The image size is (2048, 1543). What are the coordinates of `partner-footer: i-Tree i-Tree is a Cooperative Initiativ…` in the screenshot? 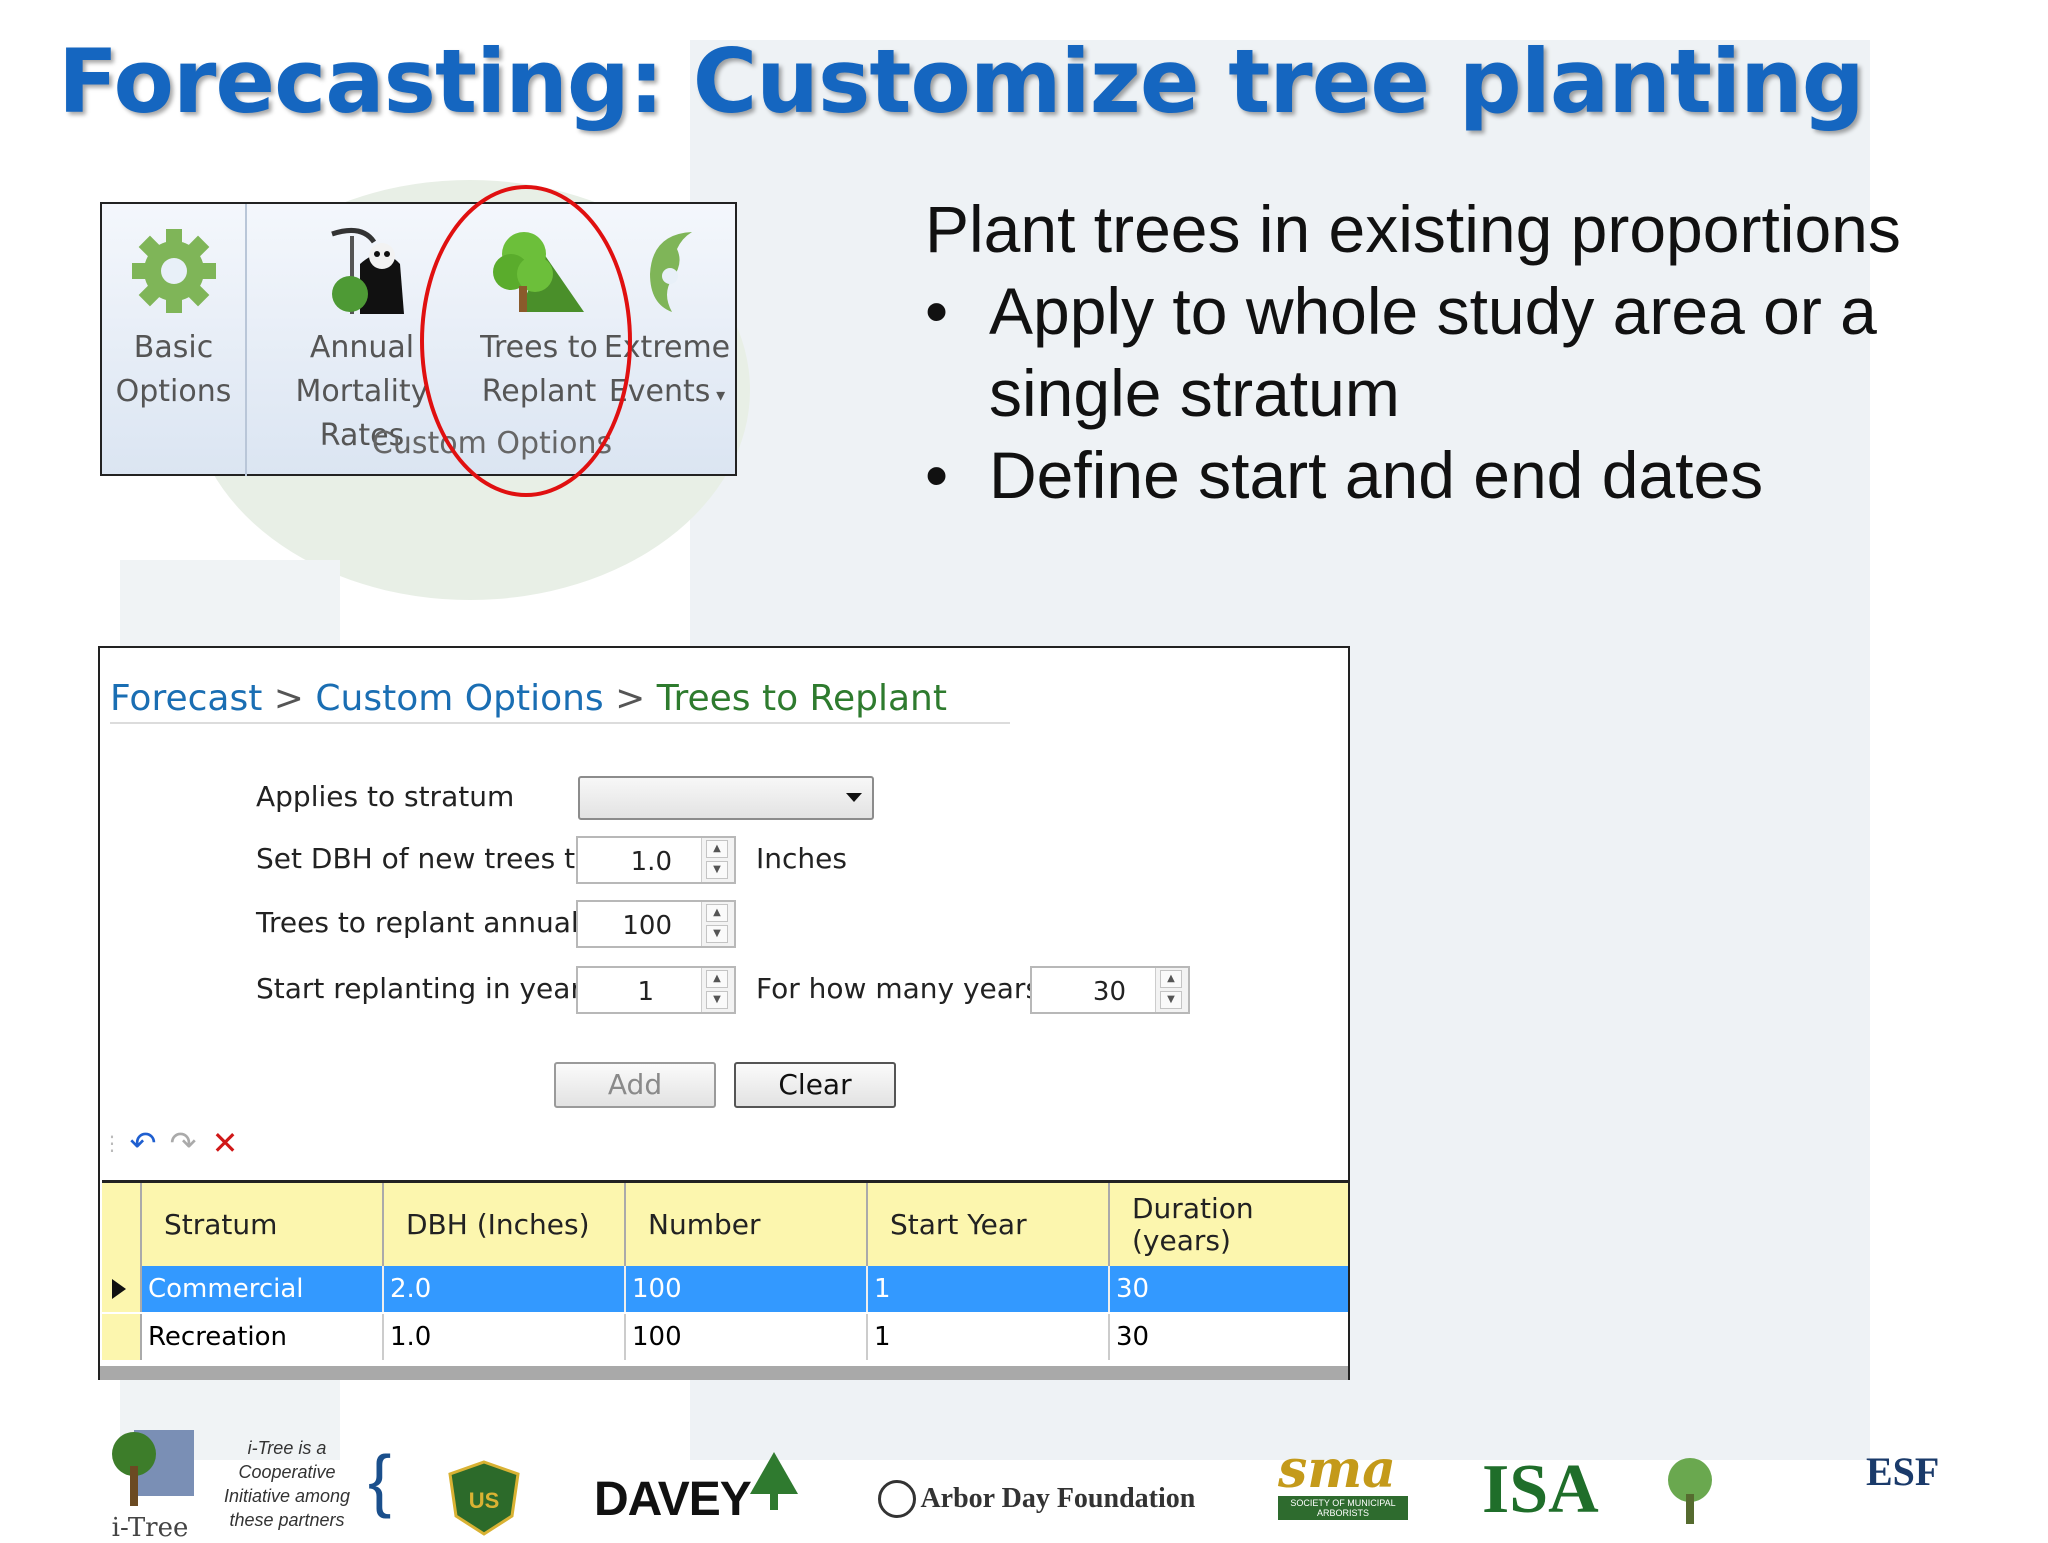 It's located at (1024, 1481).